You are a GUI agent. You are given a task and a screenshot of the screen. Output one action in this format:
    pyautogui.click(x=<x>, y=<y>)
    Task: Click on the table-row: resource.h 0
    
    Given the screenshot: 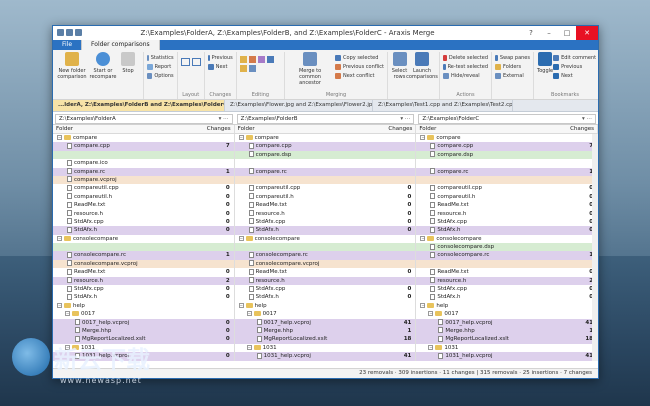 What is the action you would take?
    pyautogui.click(x=143, y=214)
    